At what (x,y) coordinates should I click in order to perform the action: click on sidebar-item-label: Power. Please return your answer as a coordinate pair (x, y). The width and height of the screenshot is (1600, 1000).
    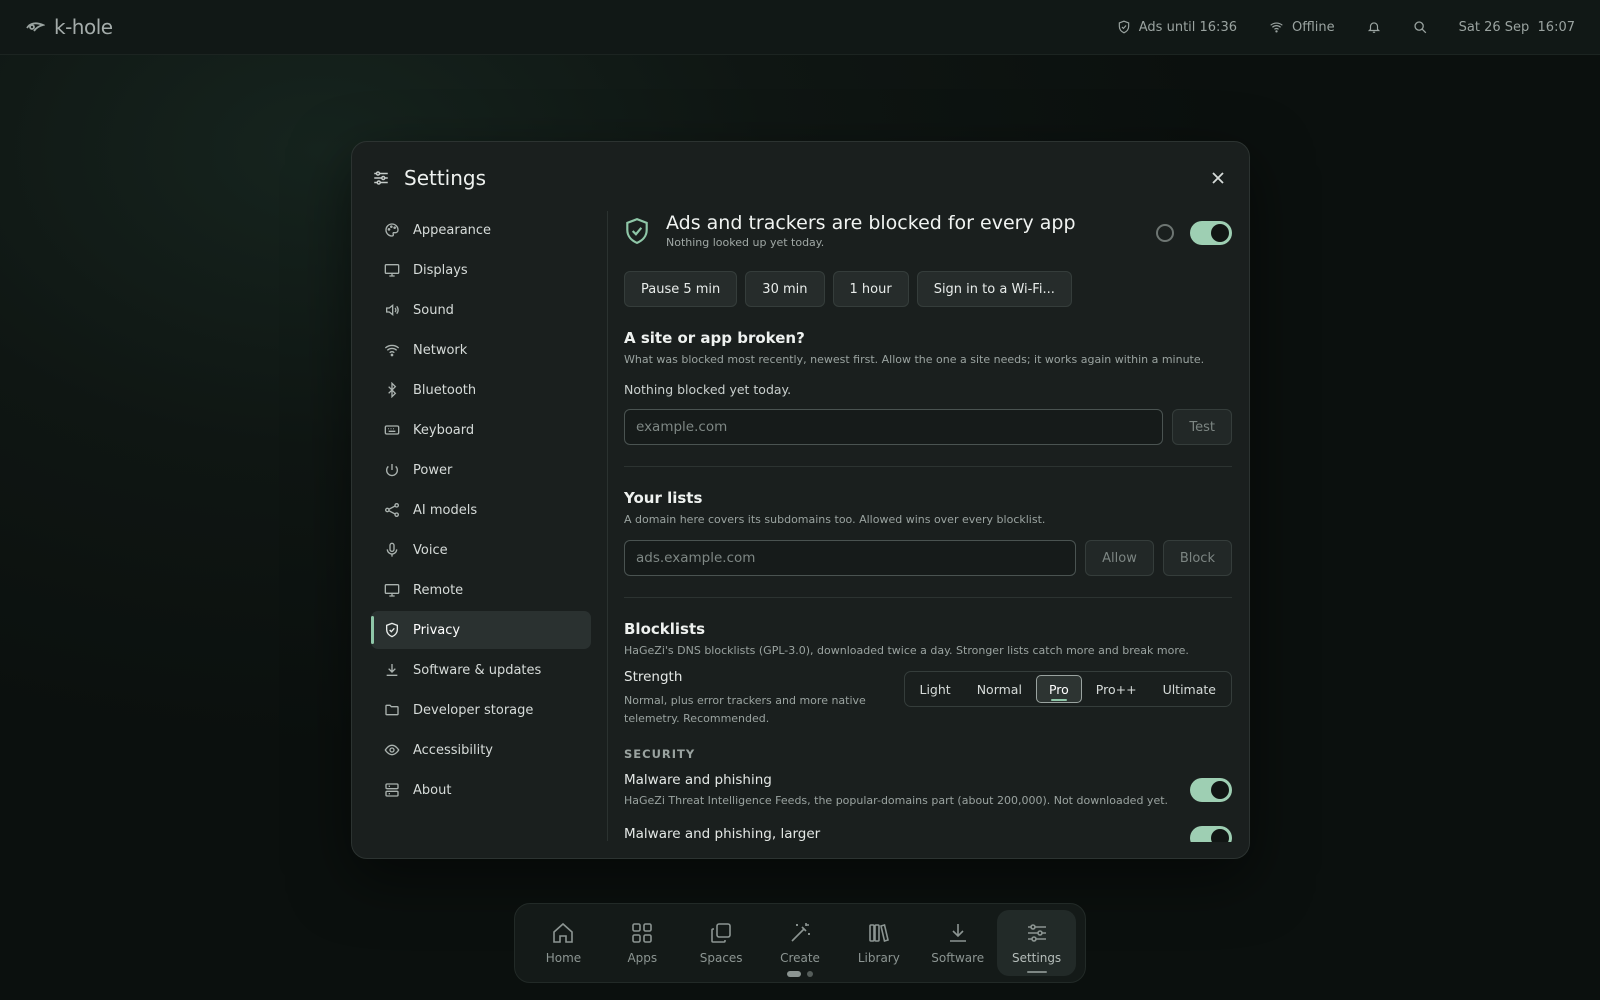
    Looking at the image, I should click on (433, 470).